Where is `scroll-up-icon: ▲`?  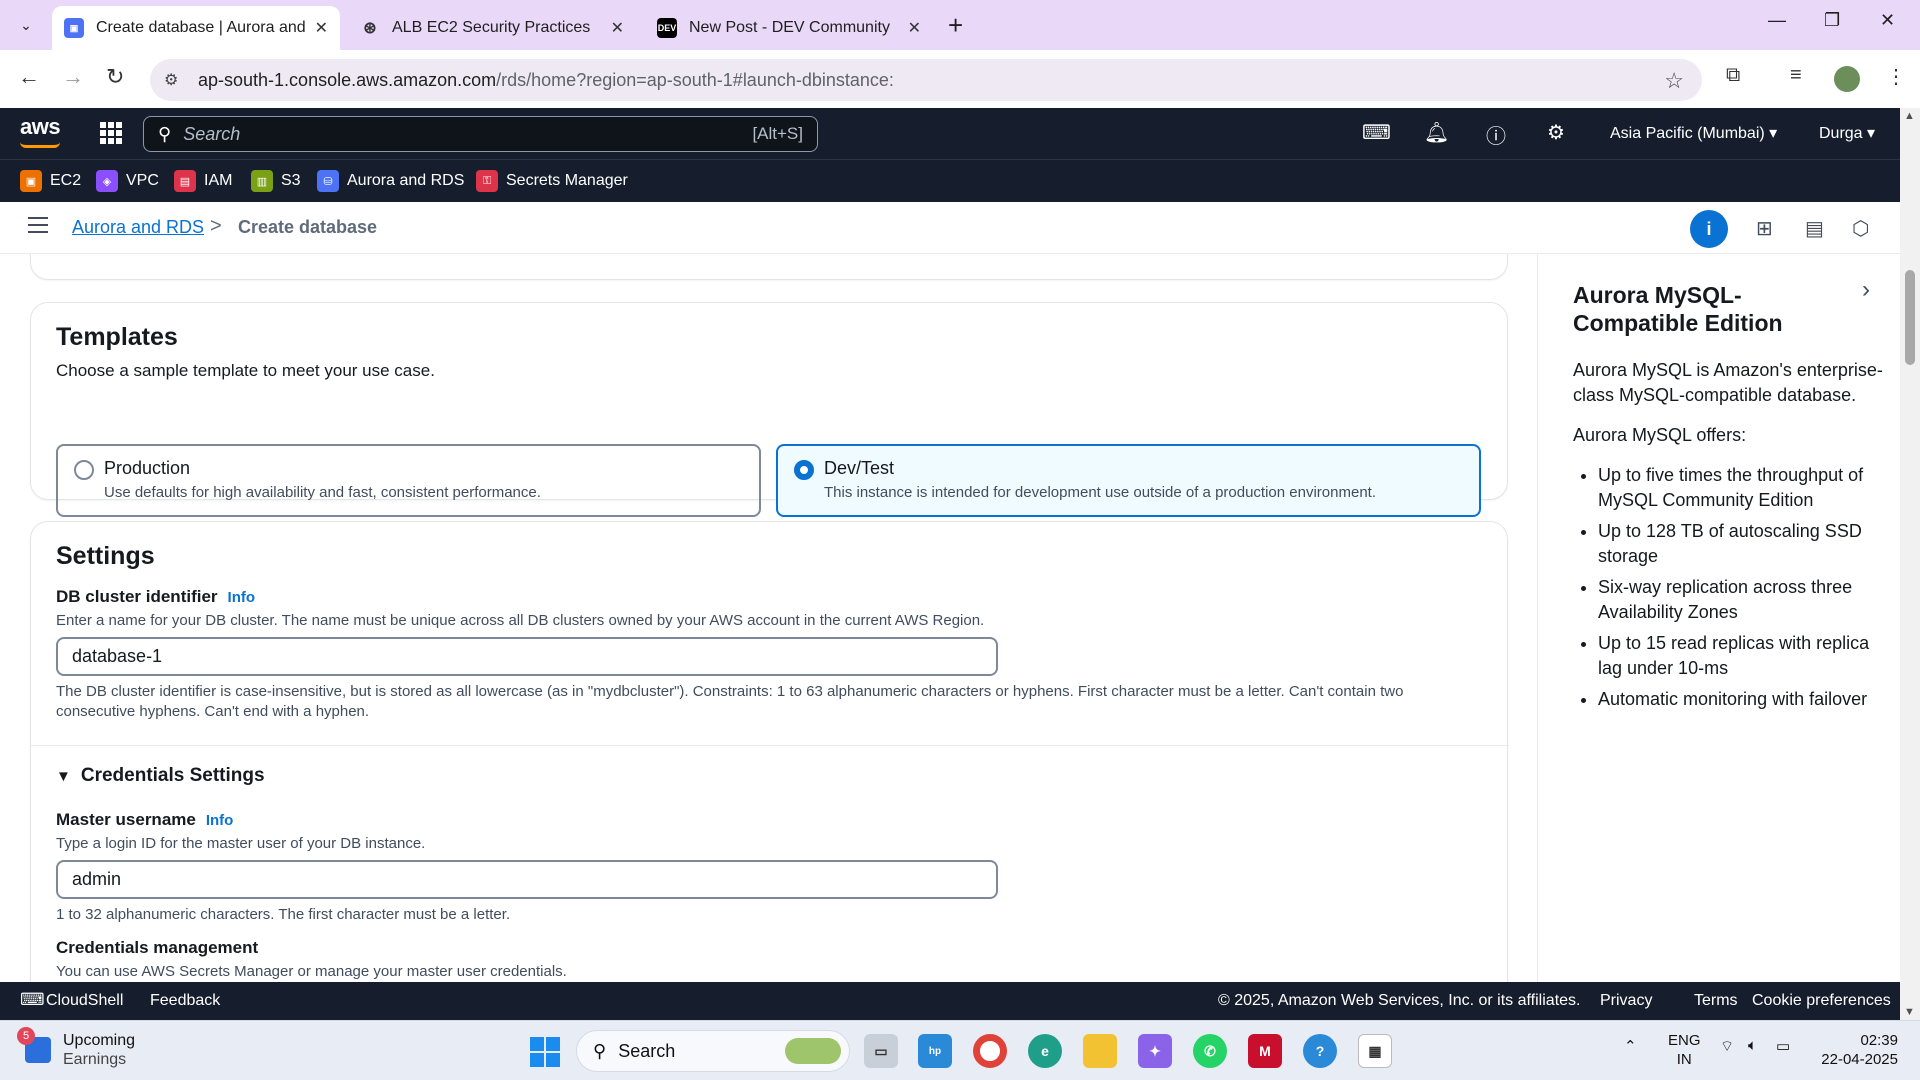 scroll-up-icon: ▲ is located at coordinates (1909, 116).